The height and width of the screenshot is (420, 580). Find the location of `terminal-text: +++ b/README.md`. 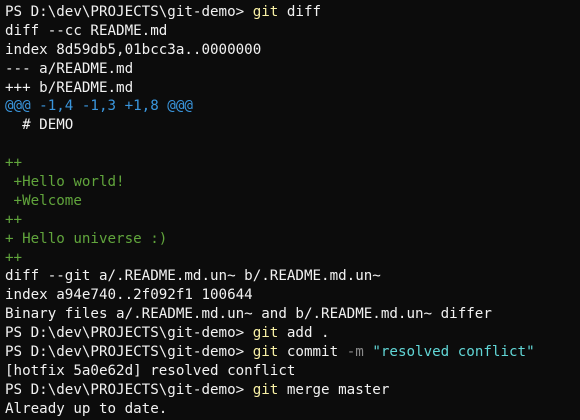

terminal-text: +++ b/README.md is located at coordinates (69, 87).